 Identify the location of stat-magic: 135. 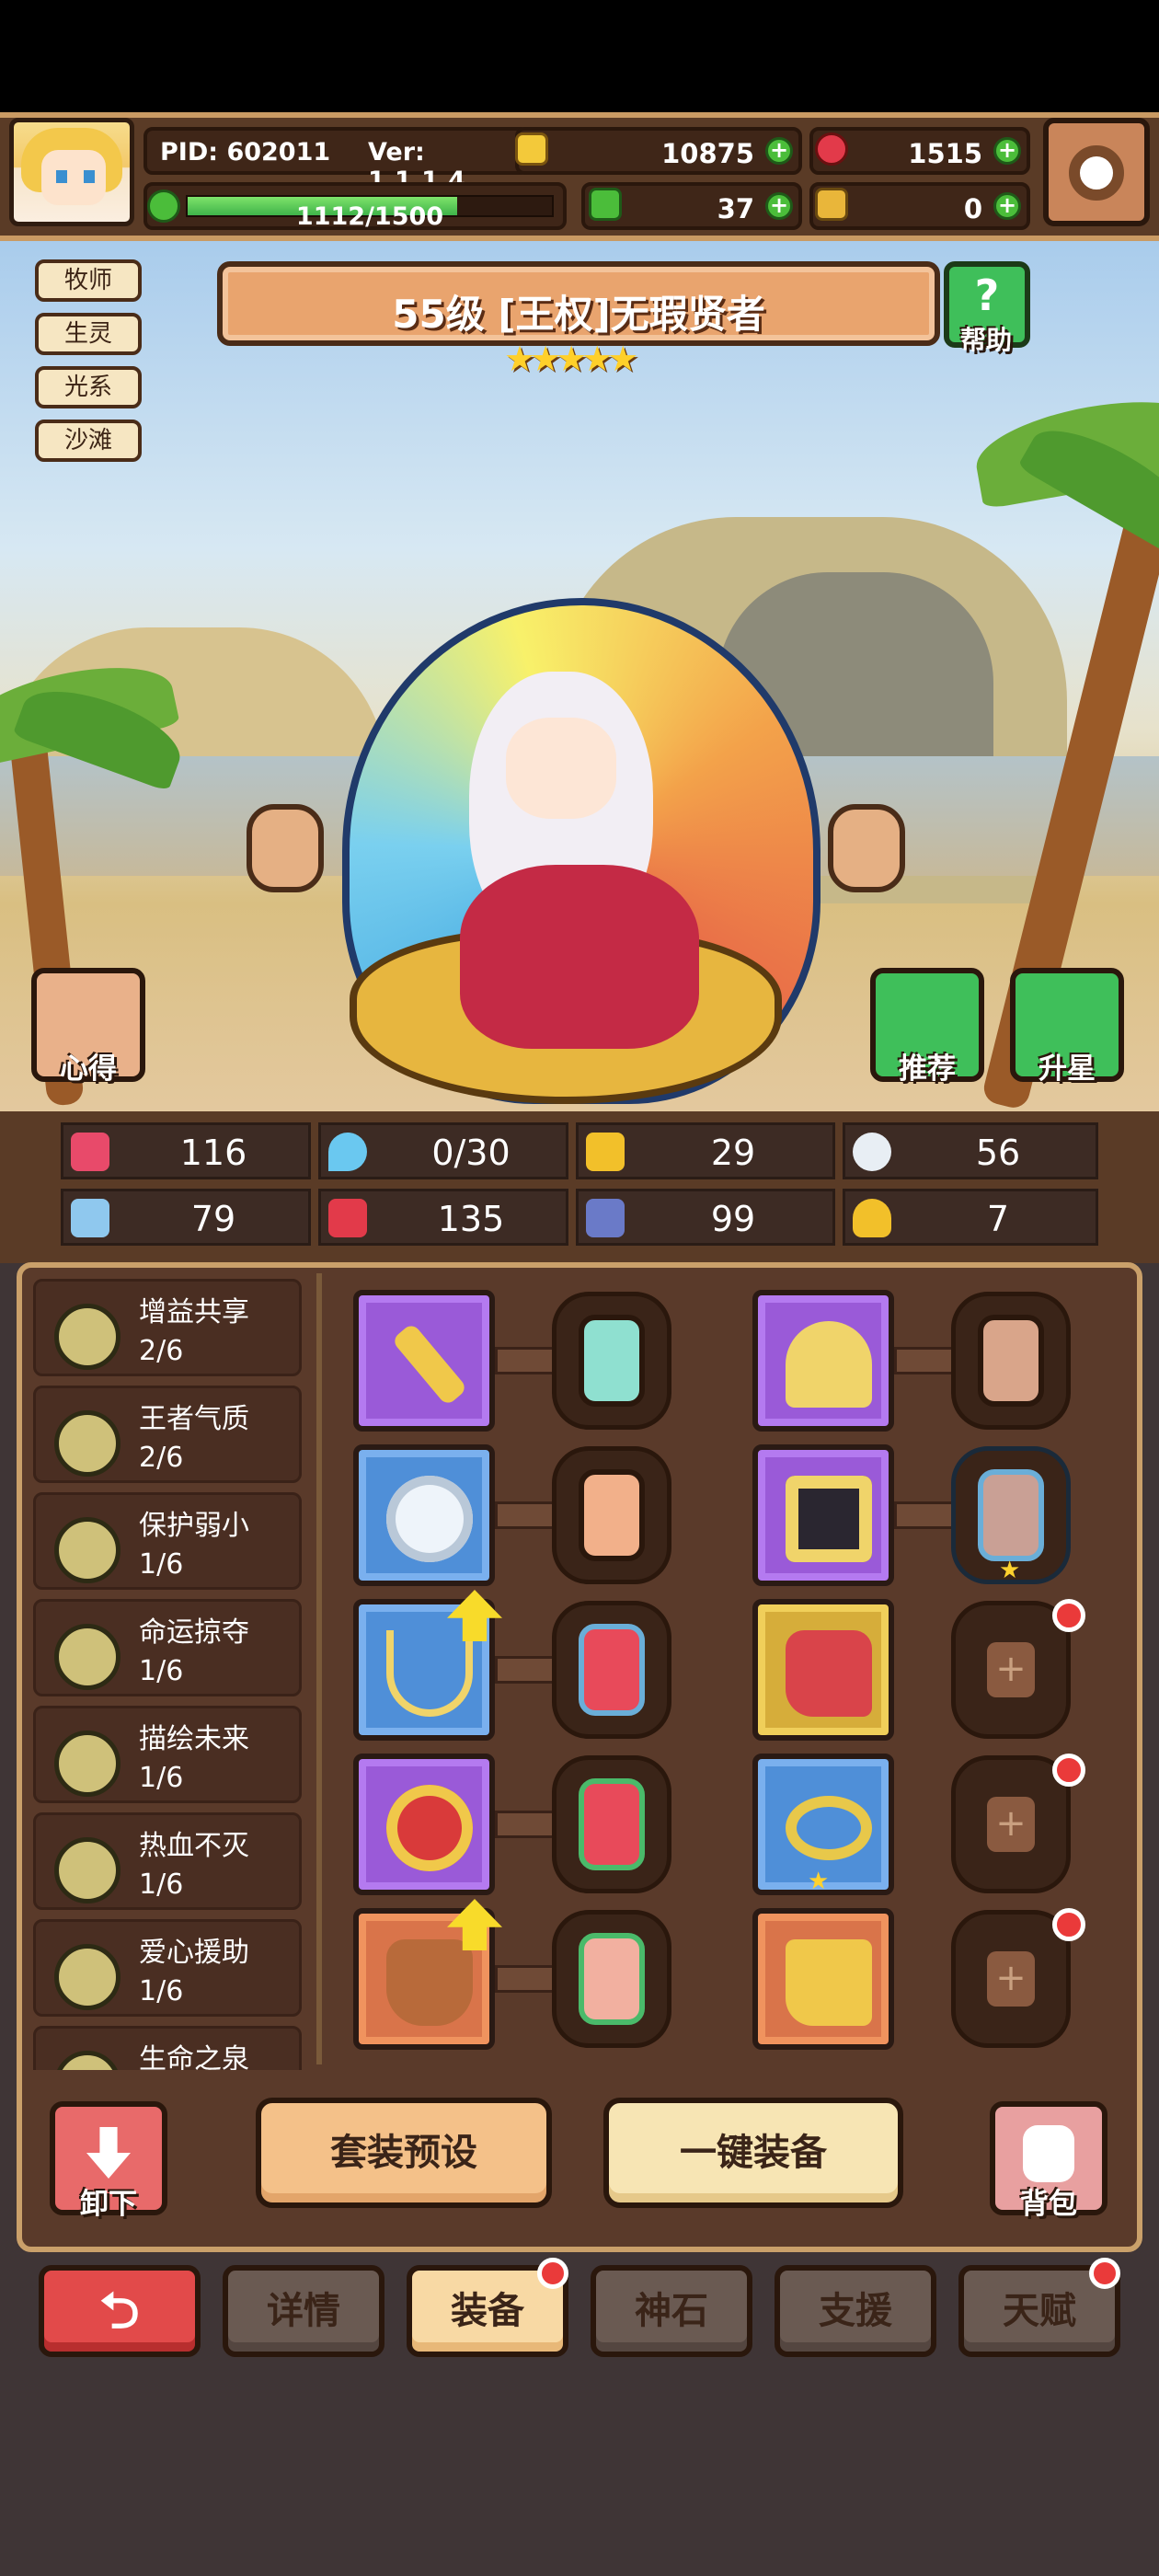
(443, 1217).